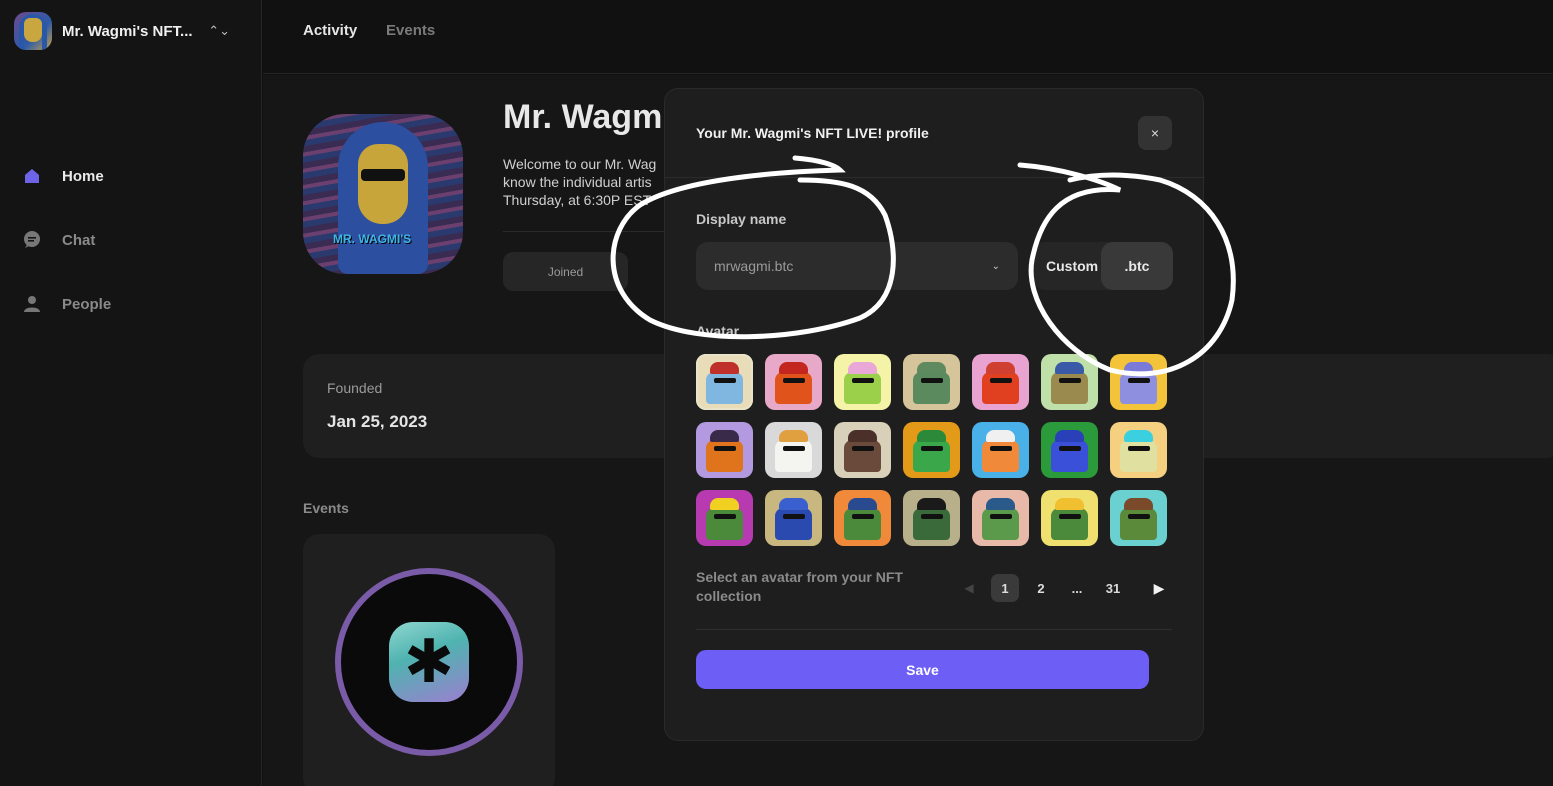 Image resolution: width=1553 pixels, height=786 pixels. I want to click on prev-page-icon: ◀, so click(969, 588).